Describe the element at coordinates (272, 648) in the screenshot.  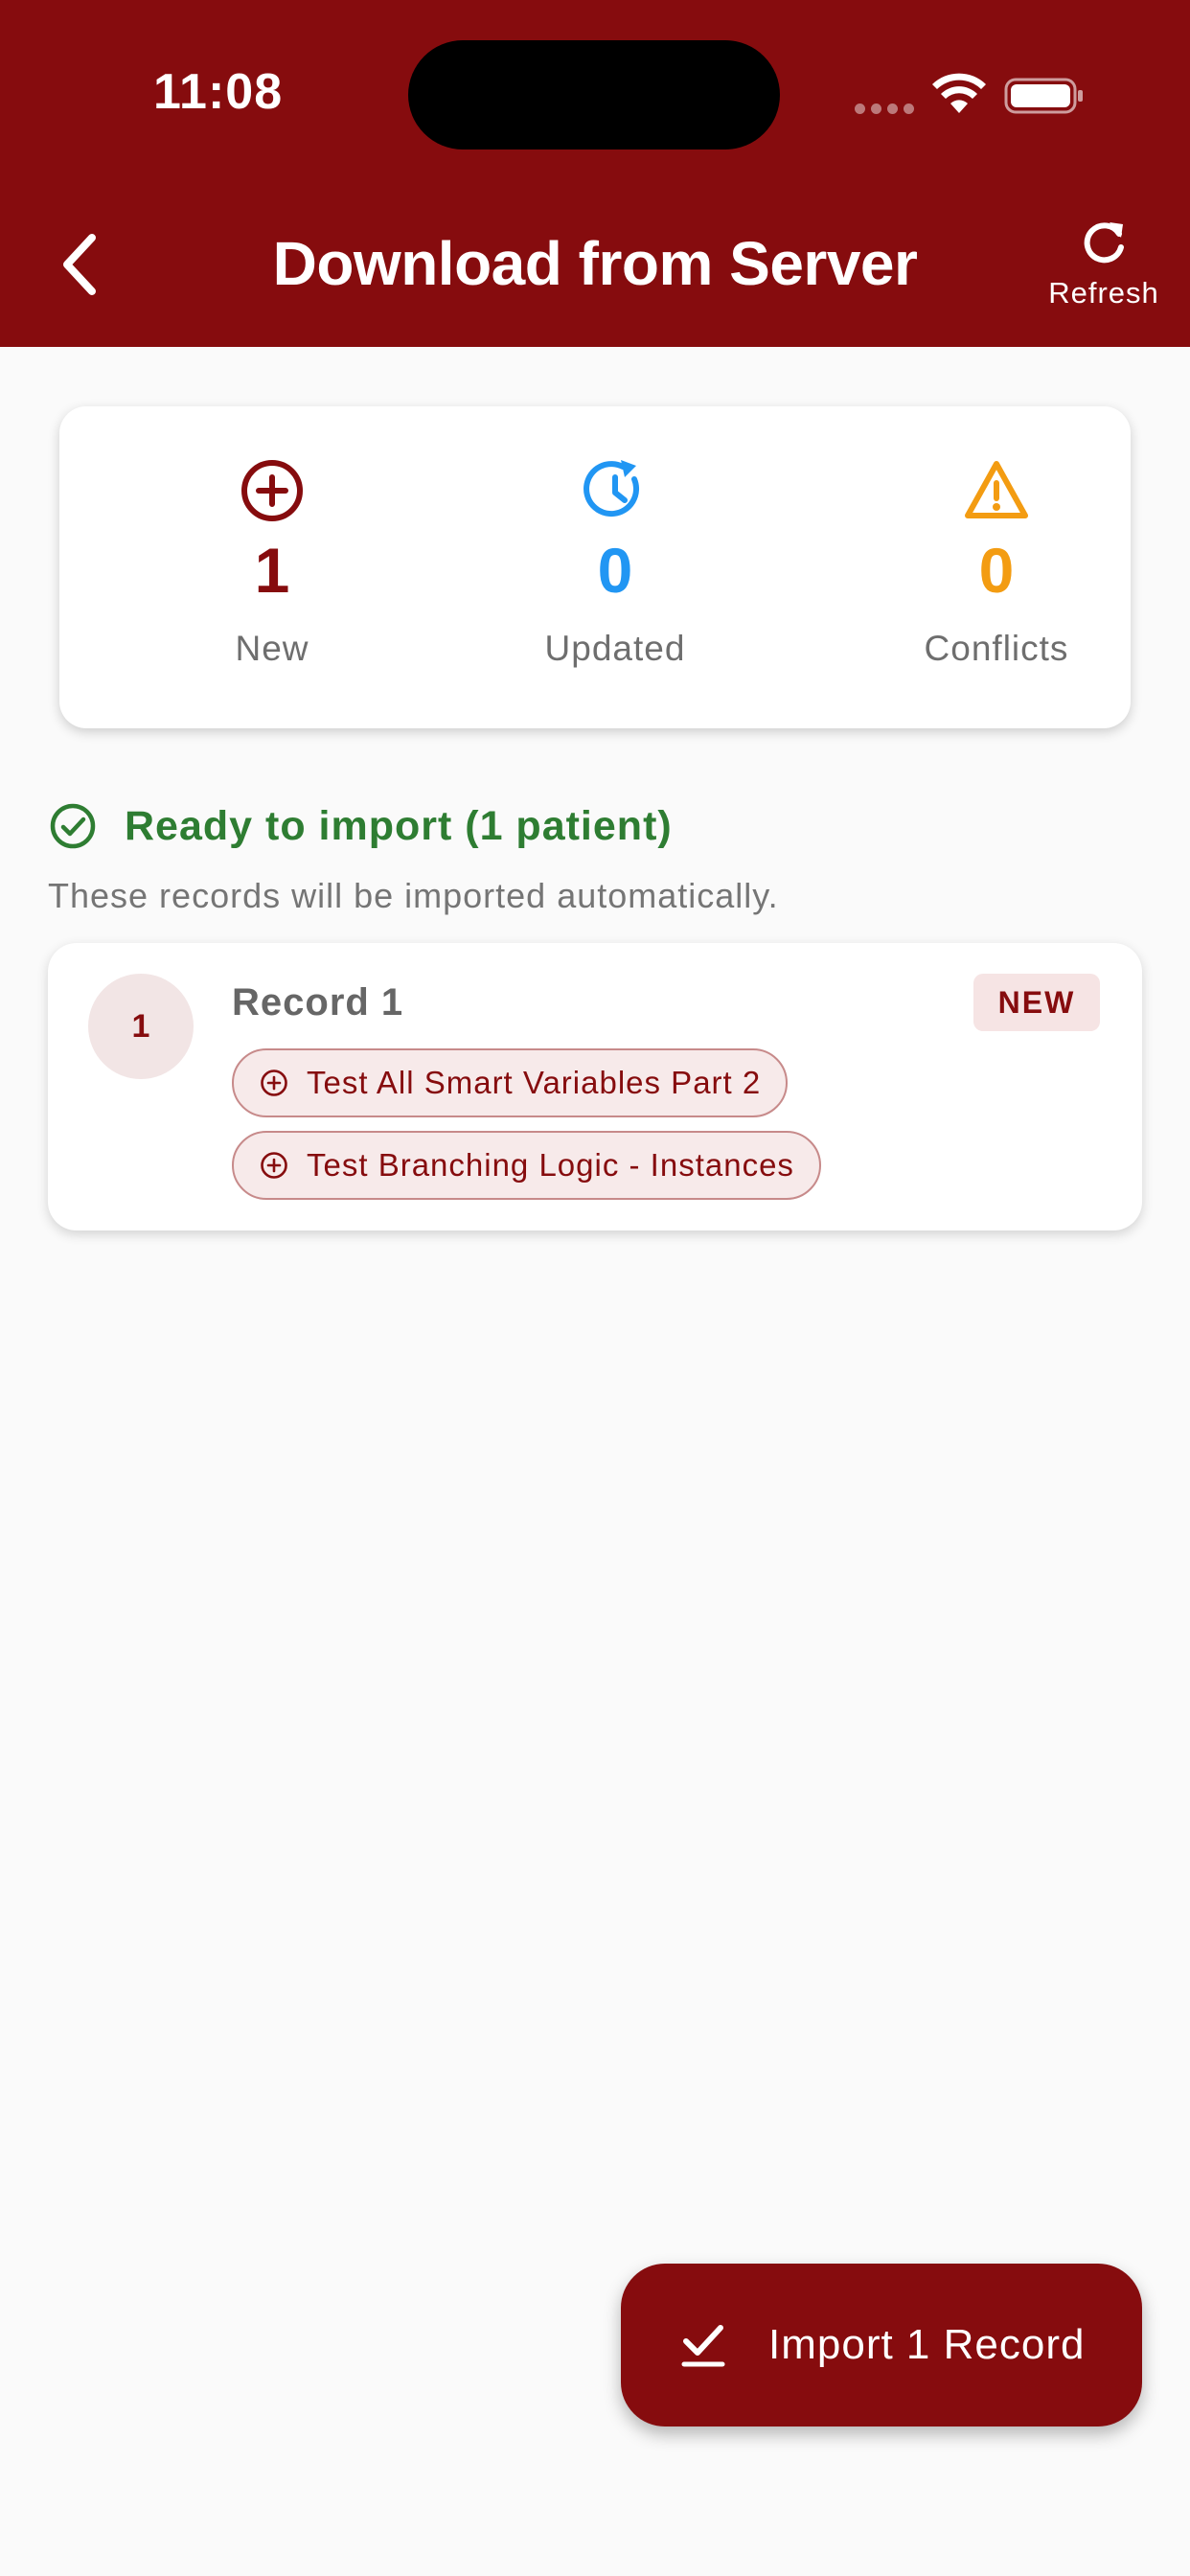
I see `stat-new-label: New` at that location.